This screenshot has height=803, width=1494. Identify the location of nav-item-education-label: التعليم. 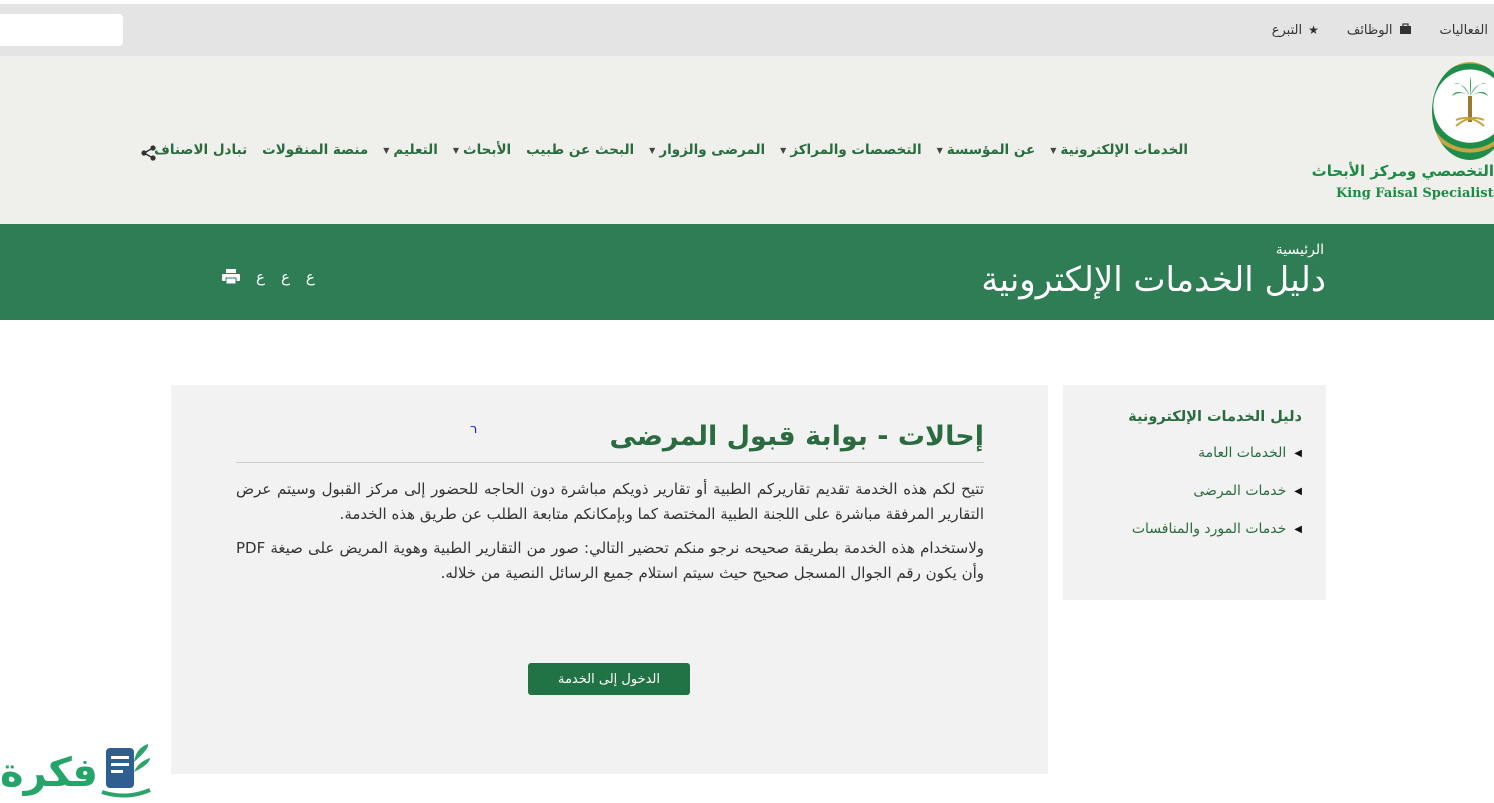
(415, 150).